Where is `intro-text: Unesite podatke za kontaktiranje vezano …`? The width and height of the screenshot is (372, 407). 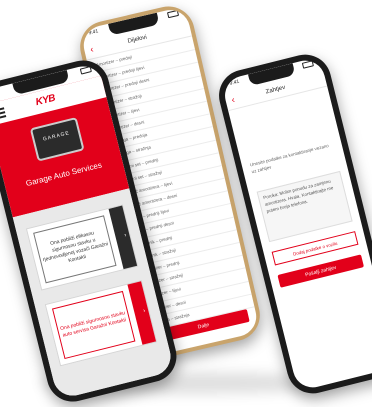
intro-text: Unesite podatke za kontaktiranje vezano … is located at coordinates (289, 158).